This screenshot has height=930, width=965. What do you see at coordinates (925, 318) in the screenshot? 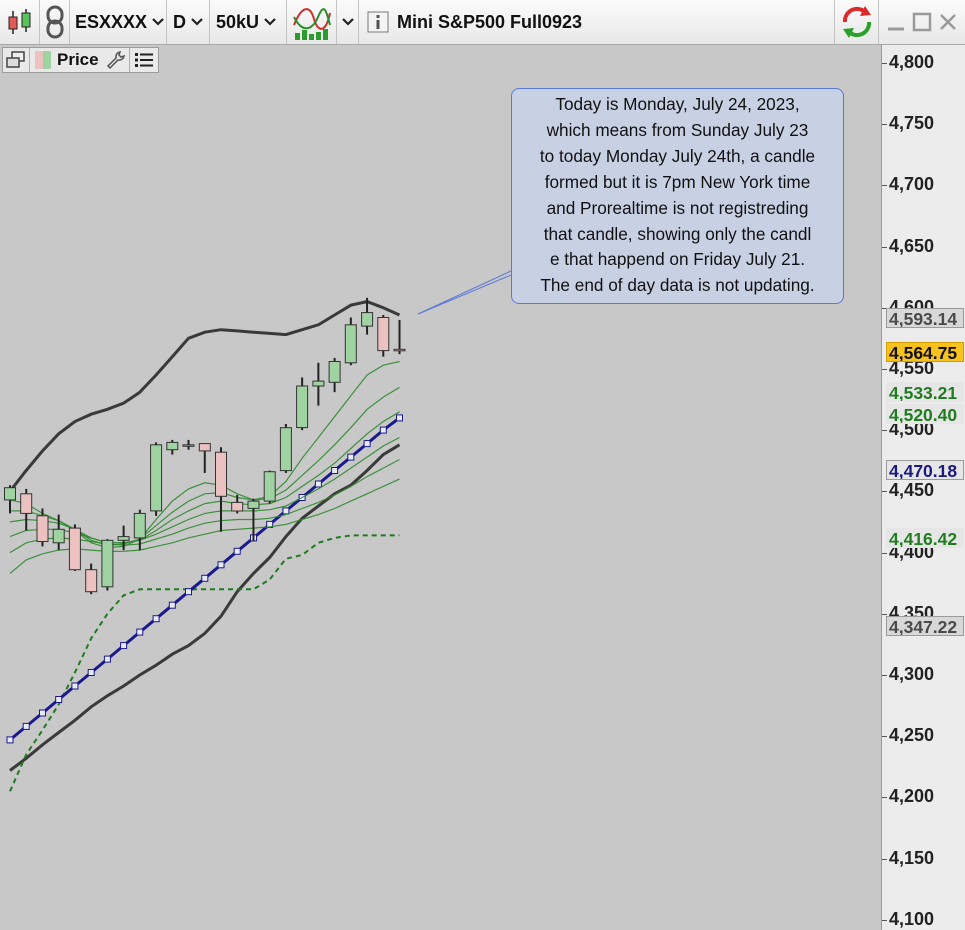
I see `price-level-label: 4,593.14` at bounding box center [925, 318].